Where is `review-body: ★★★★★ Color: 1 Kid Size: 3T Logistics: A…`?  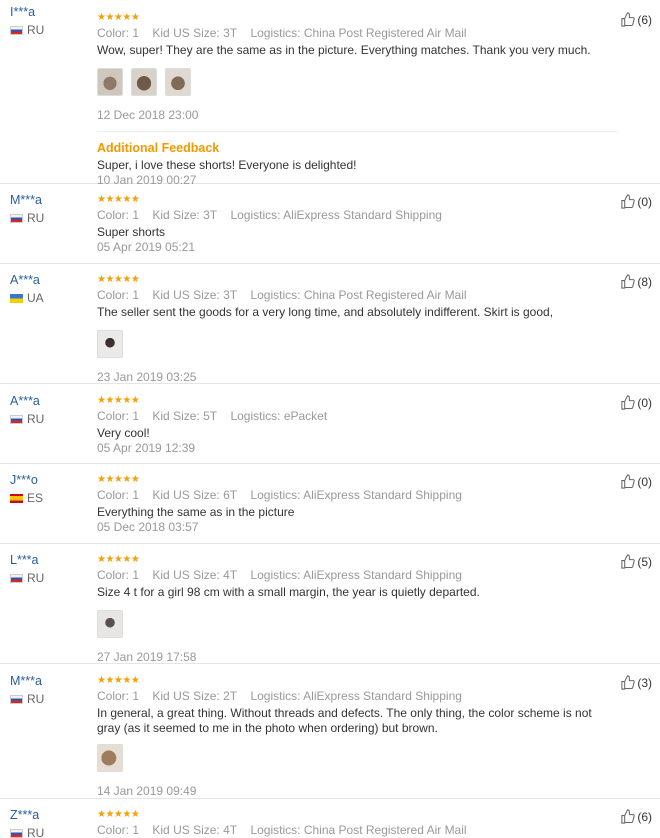
review-body: ★★★★★ Color: 1 Kid Size: 3T Logistics: A… is located at coordinates (357, 224).